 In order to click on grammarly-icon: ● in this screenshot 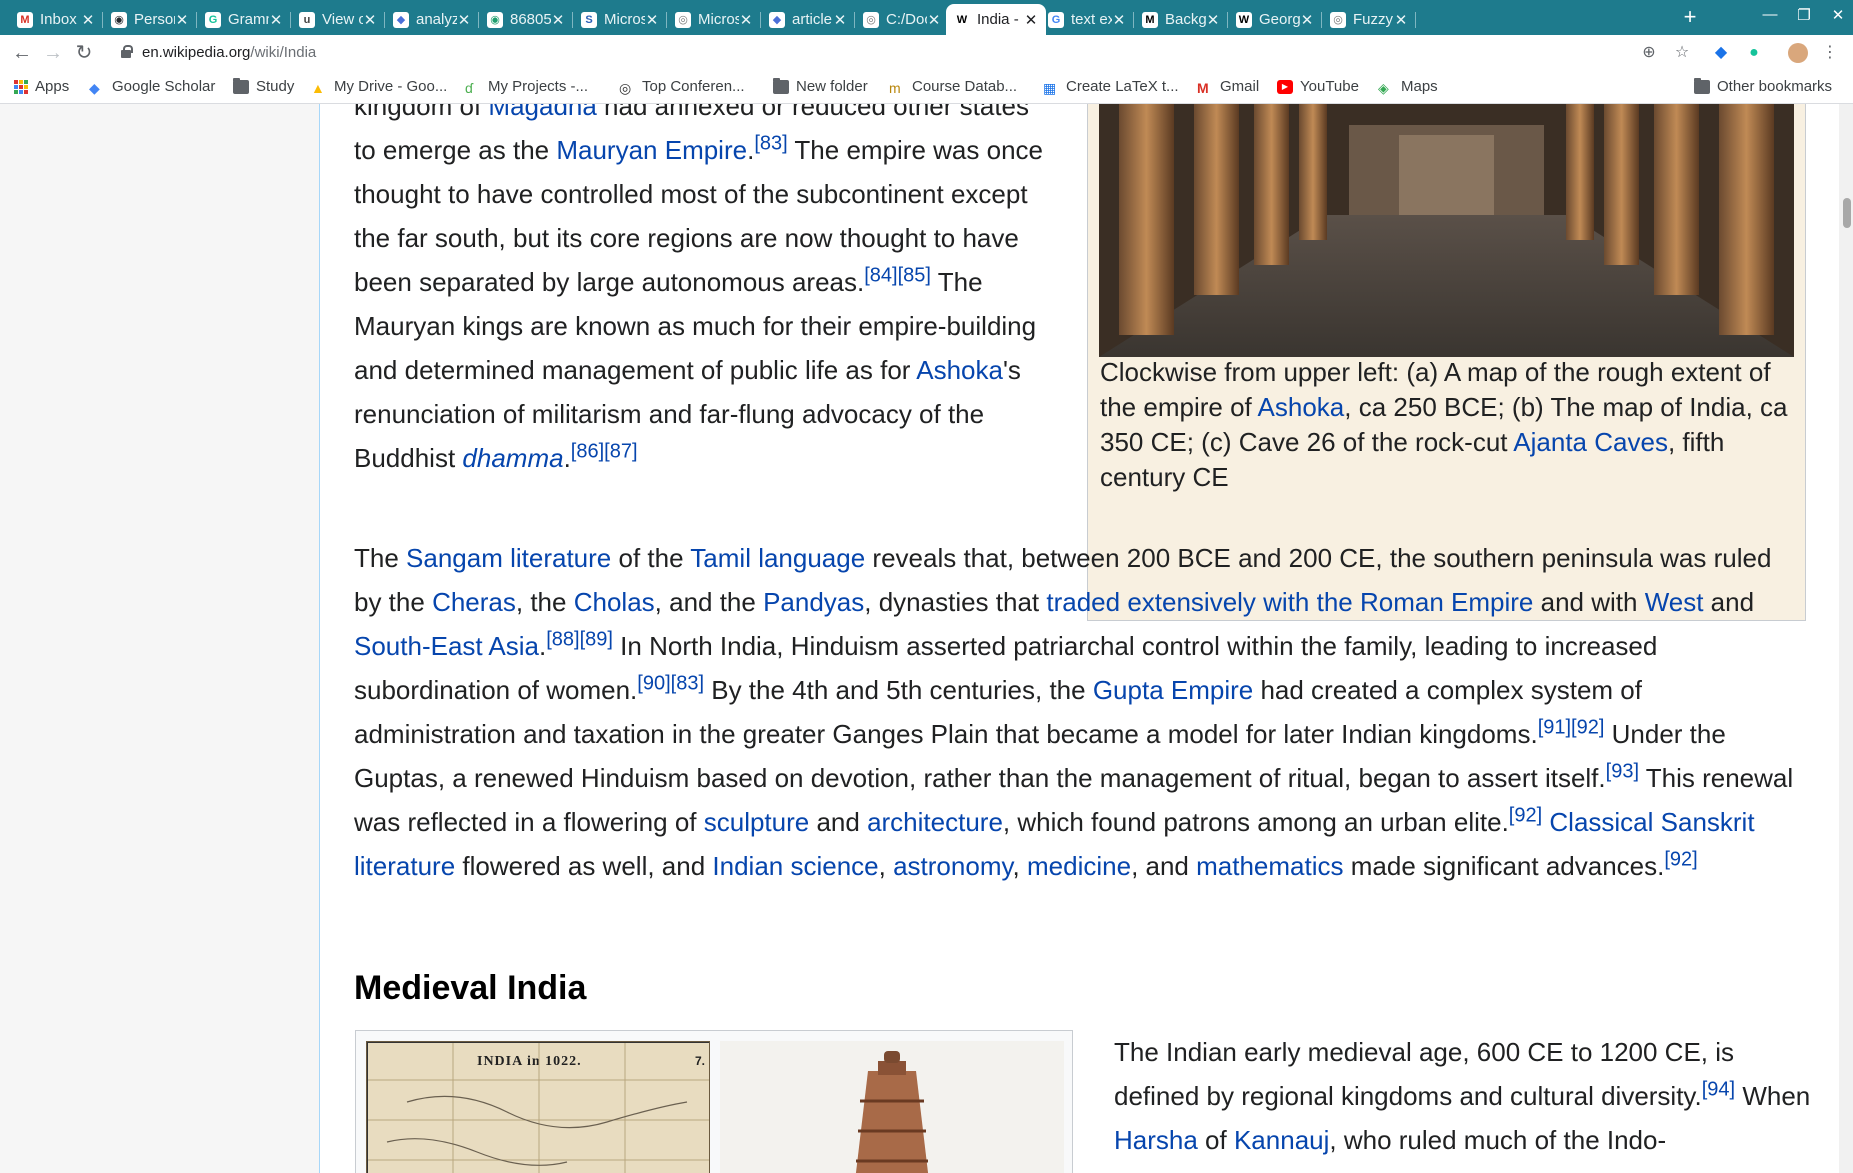, I will do `click(1754, 53)`.